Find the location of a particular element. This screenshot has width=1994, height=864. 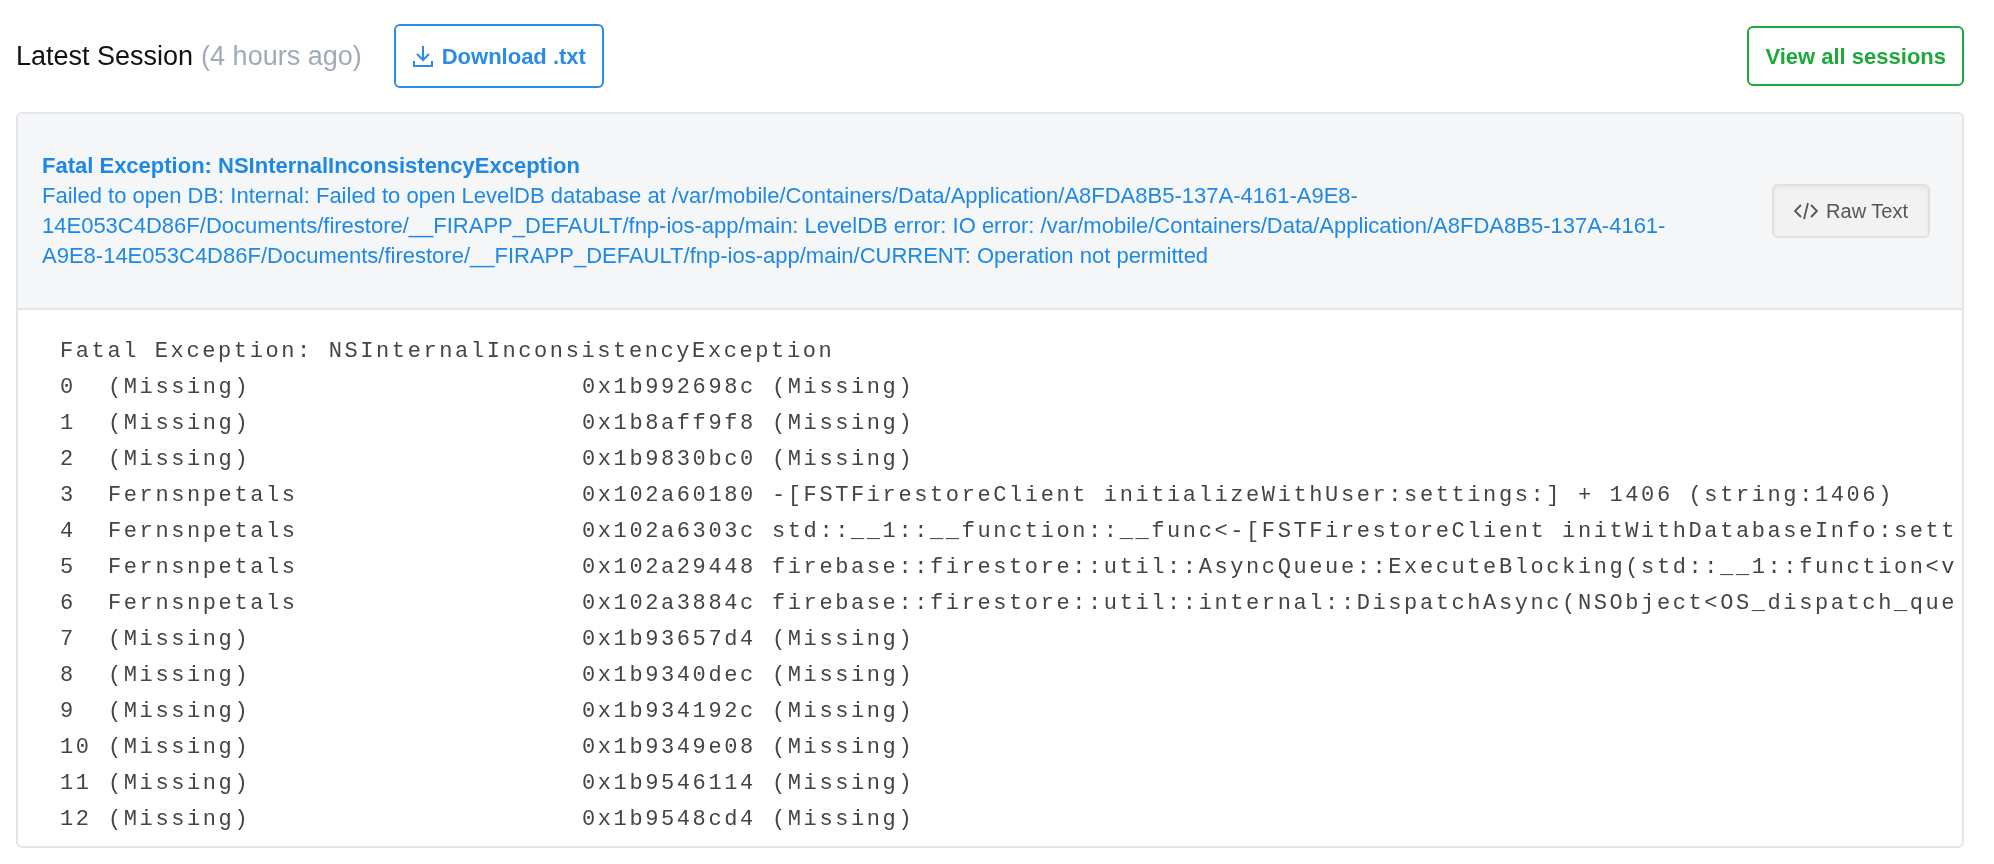

frame-index: 10 is located at coordinates (76, 747).